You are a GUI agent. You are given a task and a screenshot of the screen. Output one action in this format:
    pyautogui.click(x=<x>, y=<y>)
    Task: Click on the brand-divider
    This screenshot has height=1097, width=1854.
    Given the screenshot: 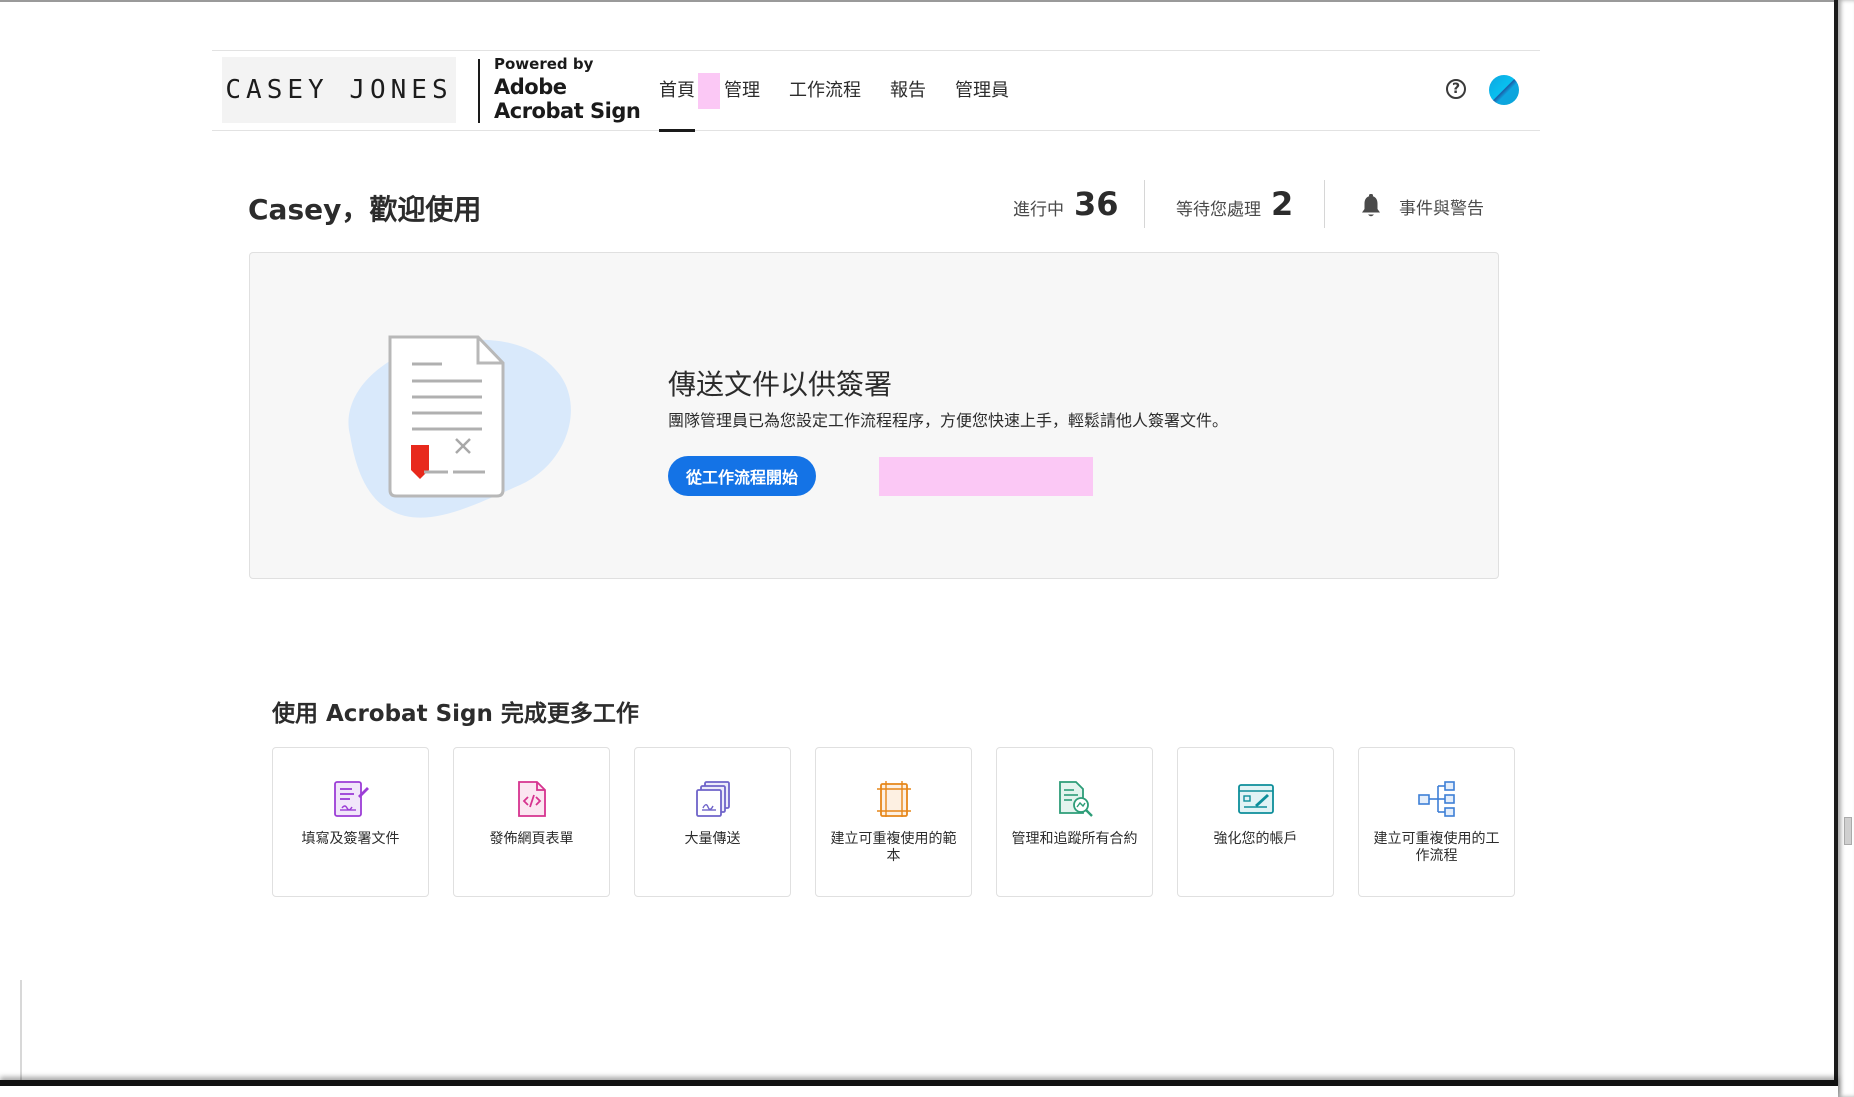 What is the action you would take?
    pyautogui.click(x=479, y=91)
    